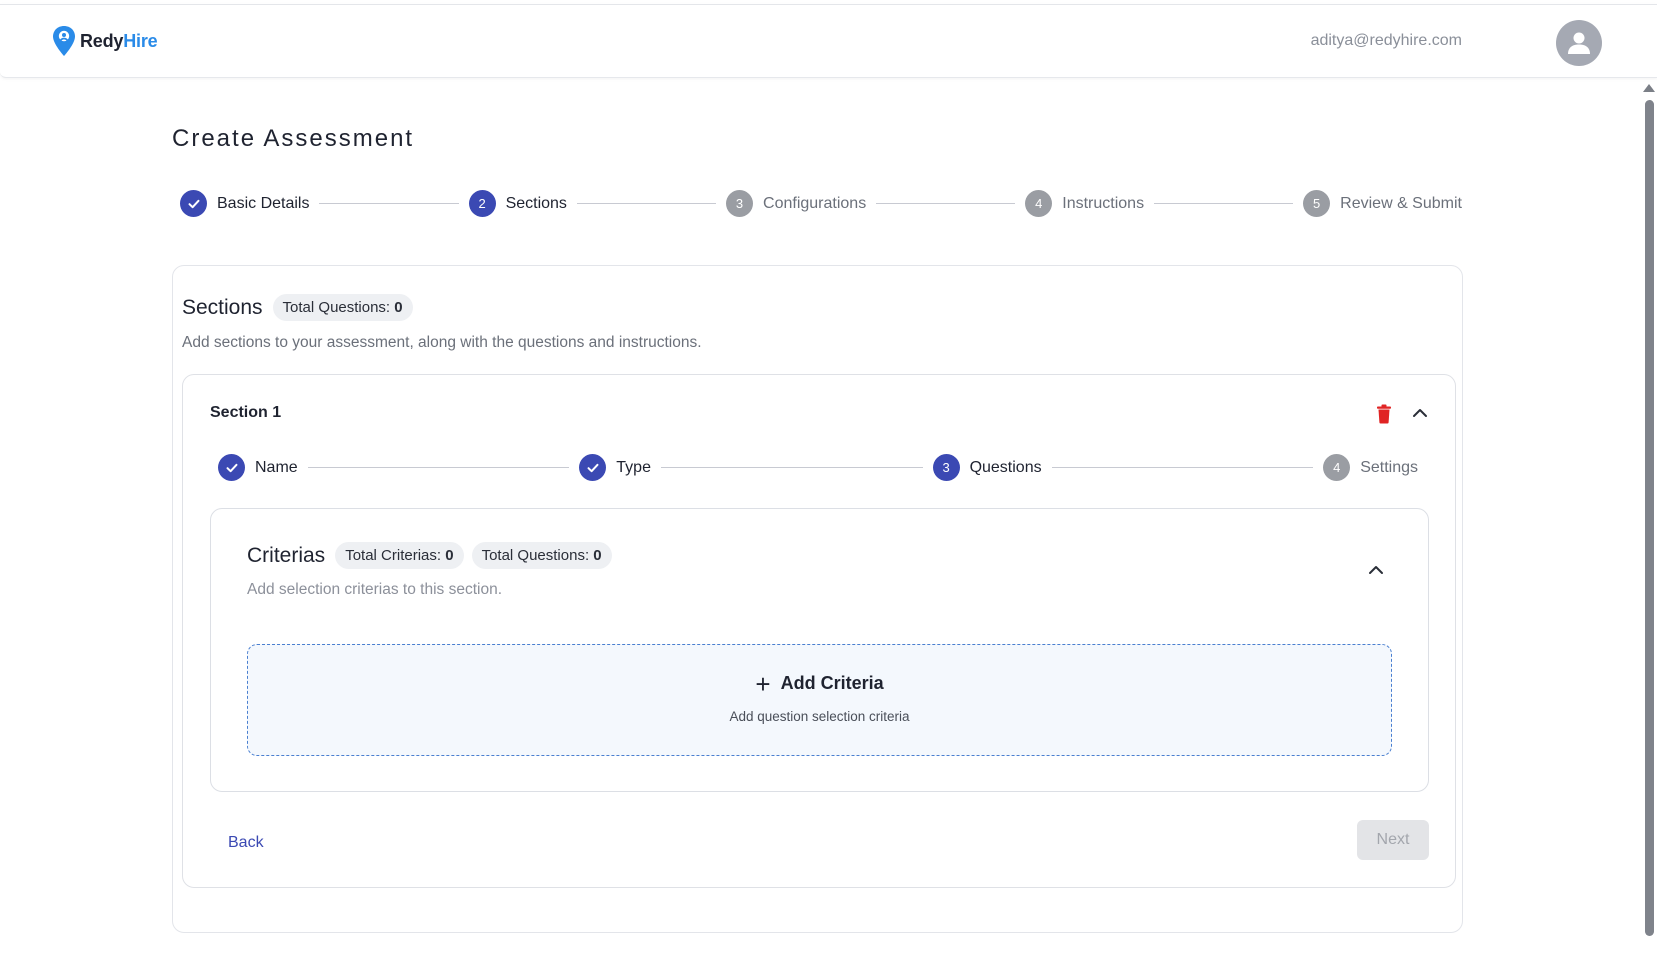 The height and width of the screenshot is (976, 1657). I want to click on add-criteria-row: + Add Criteria, so click(819, 683).